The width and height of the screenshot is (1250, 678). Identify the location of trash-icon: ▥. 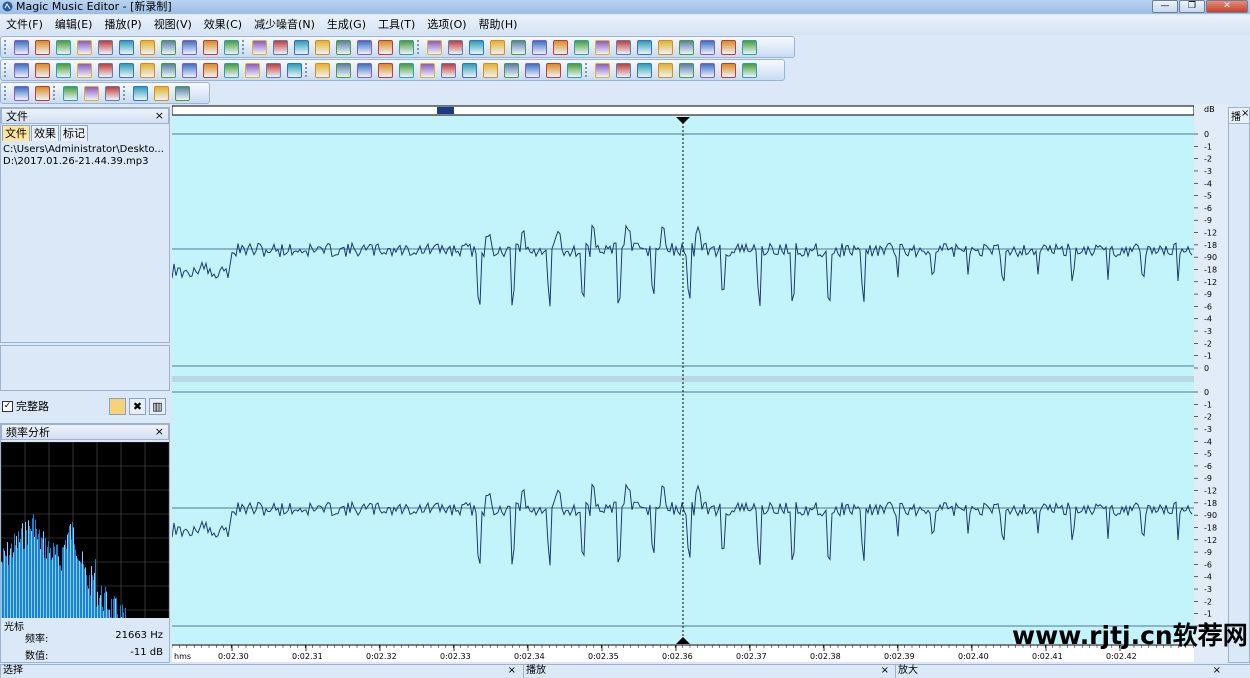
(157, 406).